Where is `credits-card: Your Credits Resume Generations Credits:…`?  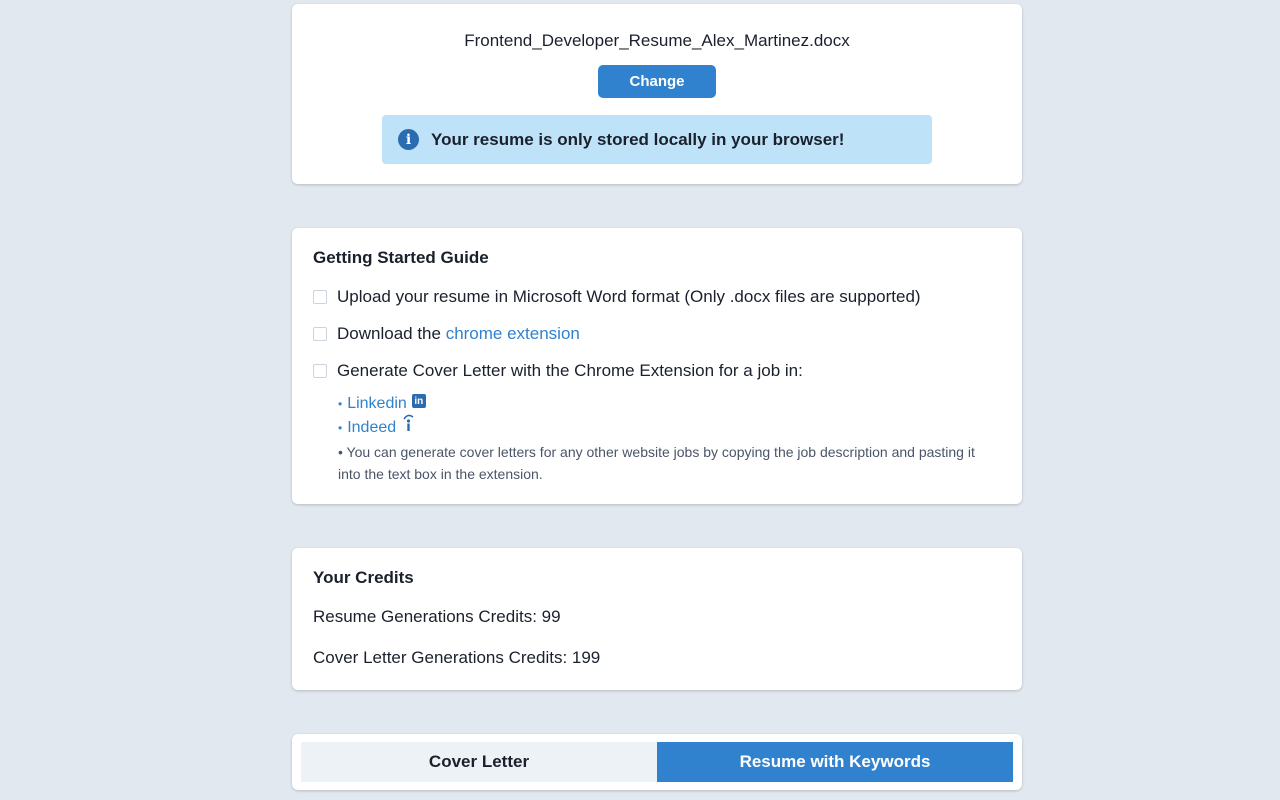
credits-card: Your Credits Resume Generations Credits:… is located at coordinates (657, 619).